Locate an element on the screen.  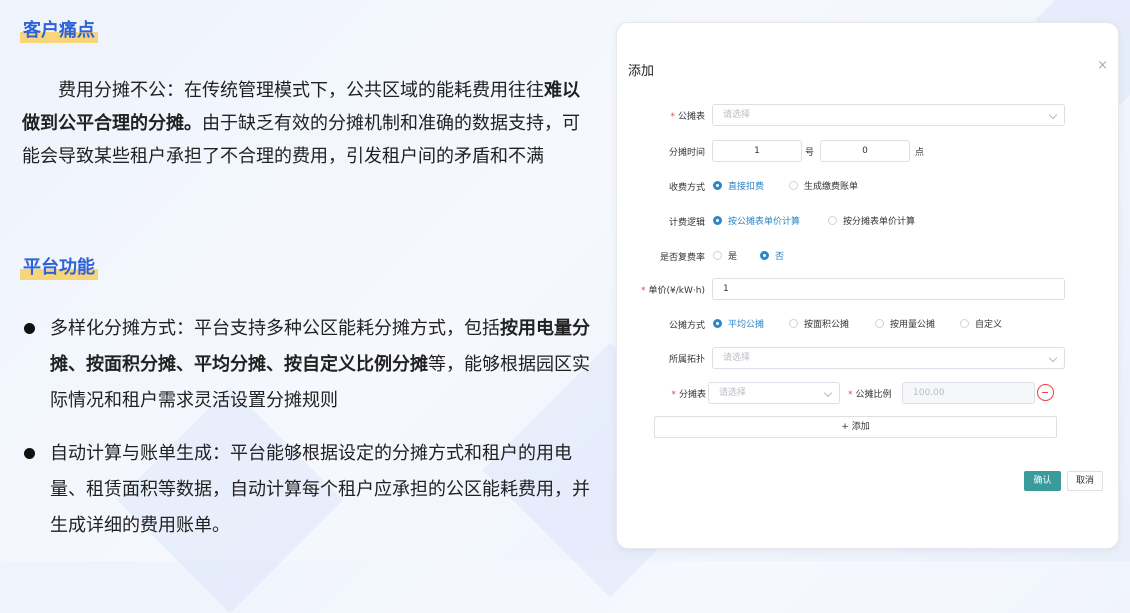
radio-direct-deduct: 直接扣费 is located at coordinates (738, 185).